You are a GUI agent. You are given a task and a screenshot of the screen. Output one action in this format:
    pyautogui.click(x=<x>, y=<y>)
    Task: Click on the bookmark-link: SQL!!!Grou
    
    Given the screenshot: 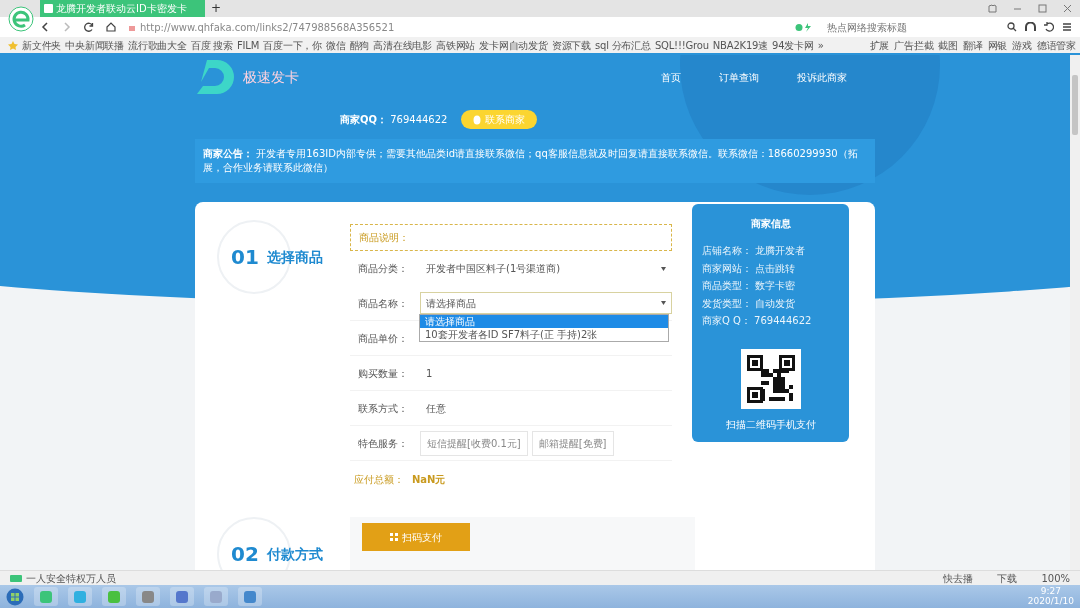 What is the action you would take?
    pyautogui.click(x=681, y=45)
    